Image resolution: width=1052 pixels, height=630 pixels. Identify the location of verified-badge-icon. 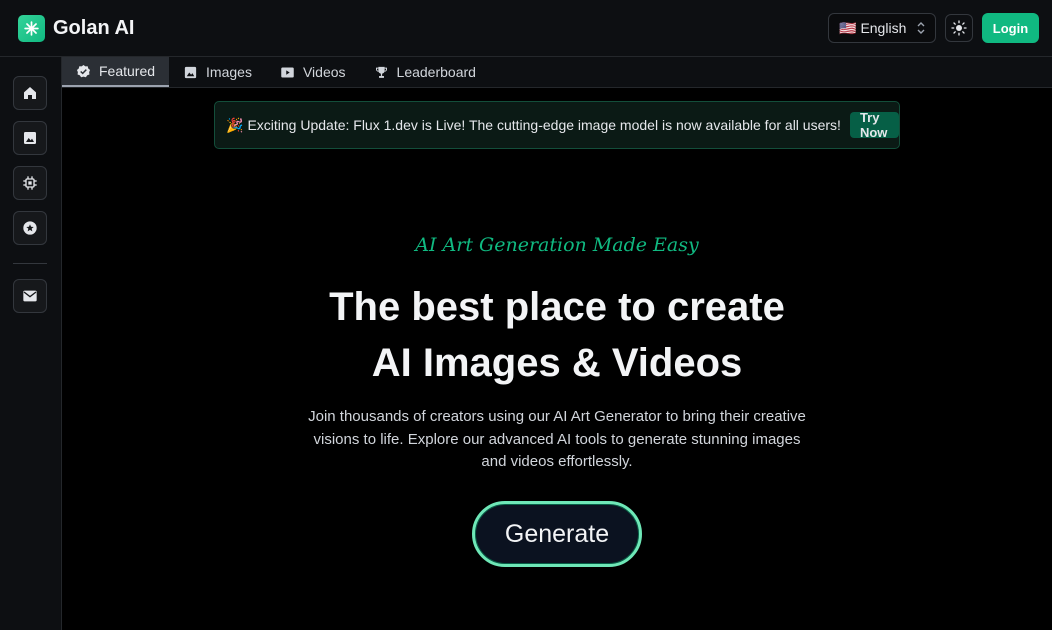
(83, 70).